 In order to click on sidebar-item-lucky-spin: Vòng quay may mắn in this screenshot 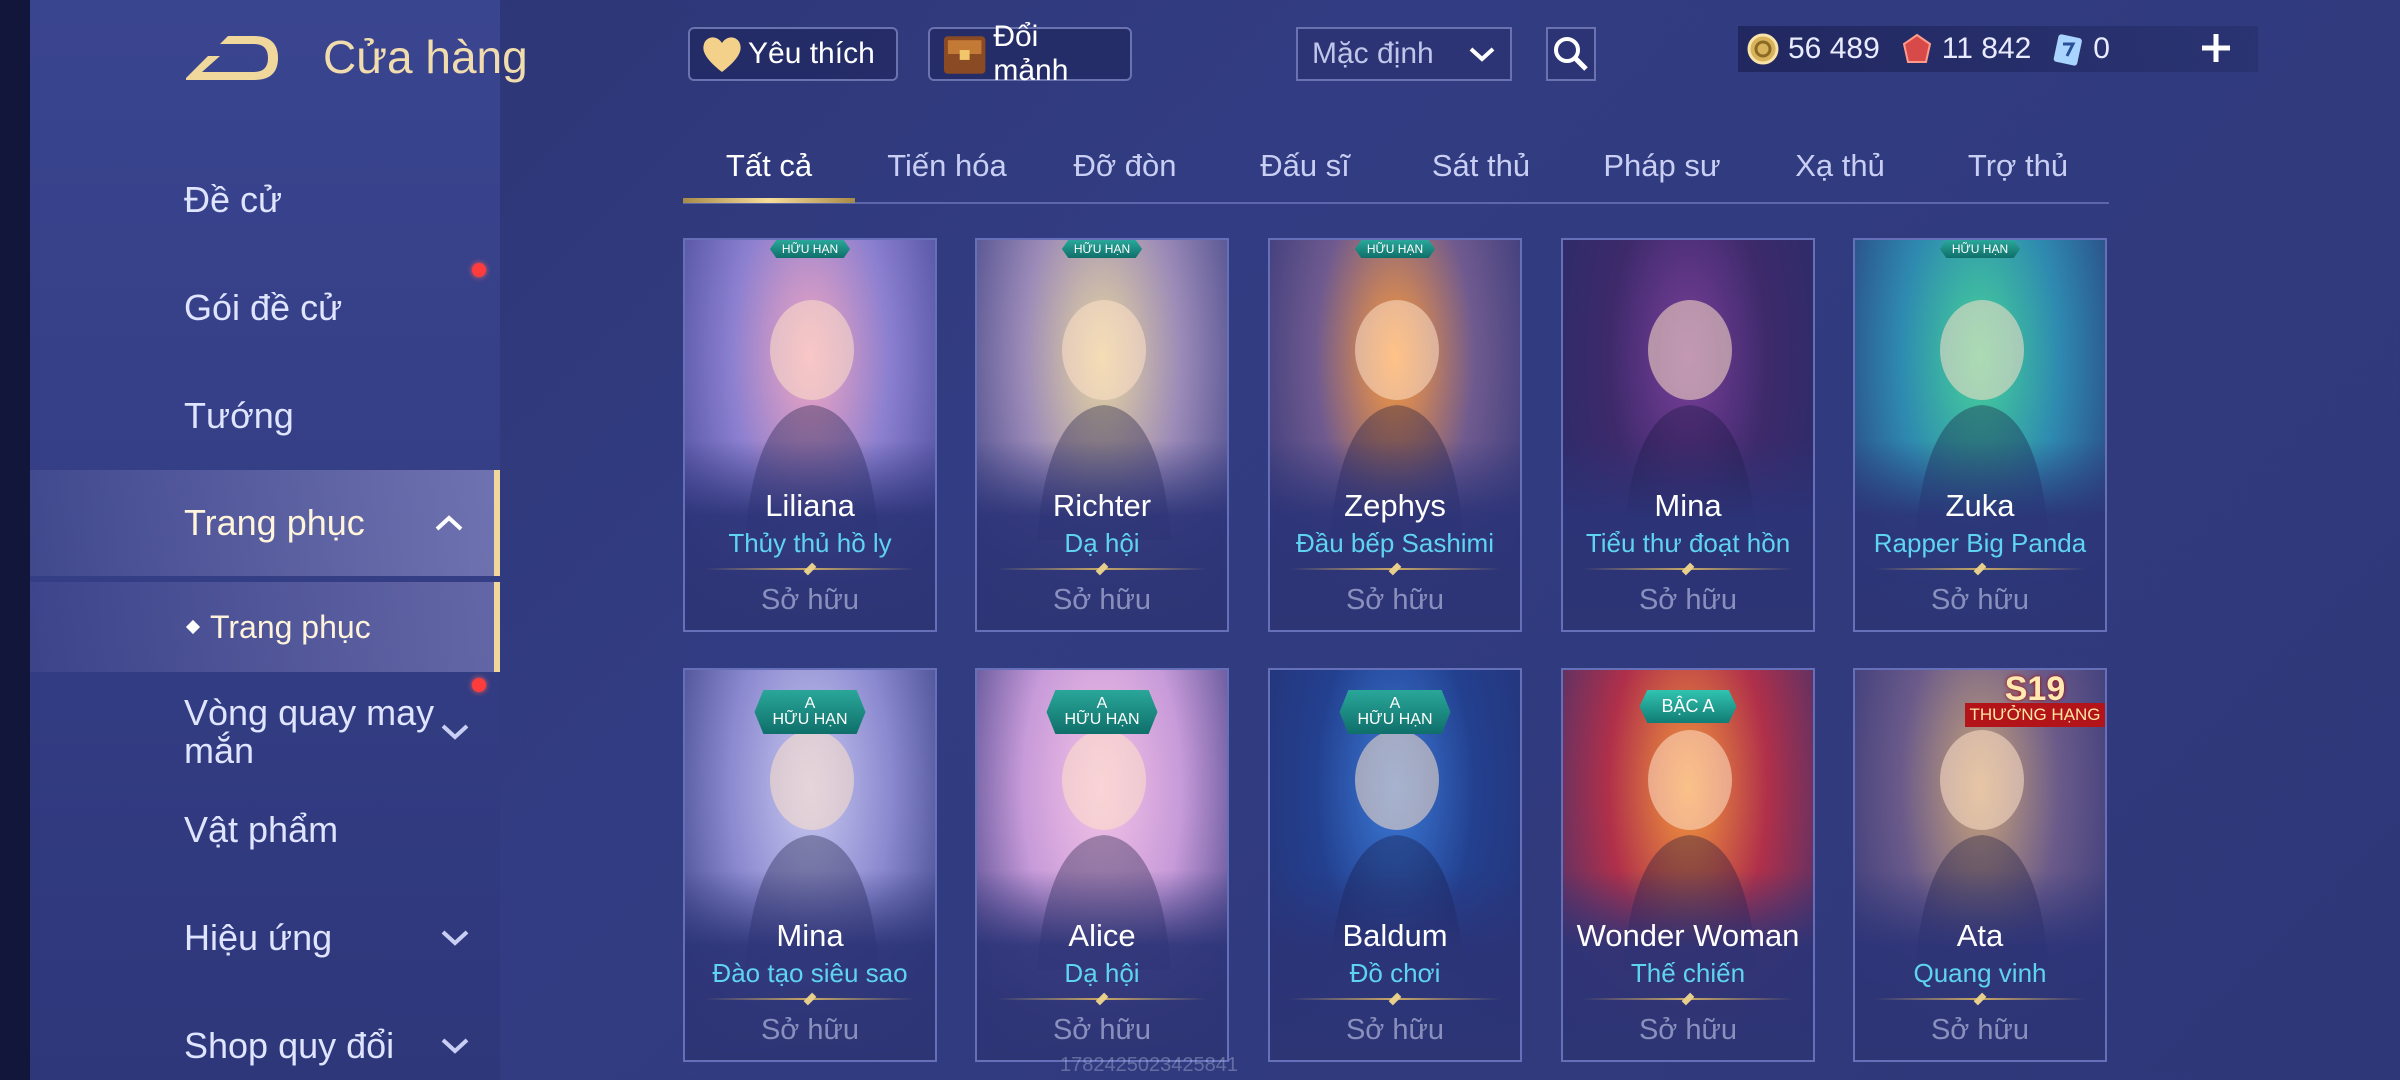, I will do `click(265, 732)`.